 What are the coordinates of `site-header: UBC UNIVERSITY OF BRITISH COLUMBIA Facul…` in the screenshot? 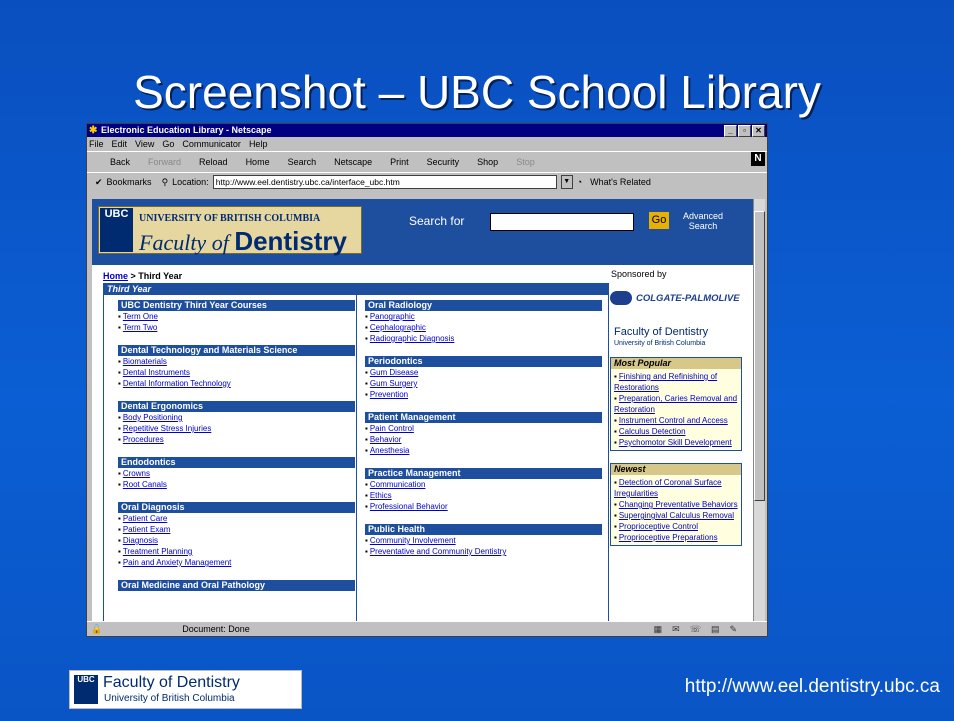 It's located at (424, 232).